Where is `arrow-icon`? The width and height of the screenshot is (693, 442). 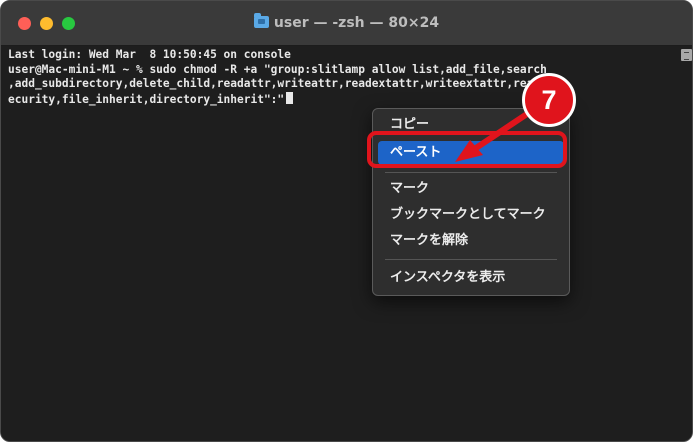
arrow-icon is located at coordinates (494, 135).